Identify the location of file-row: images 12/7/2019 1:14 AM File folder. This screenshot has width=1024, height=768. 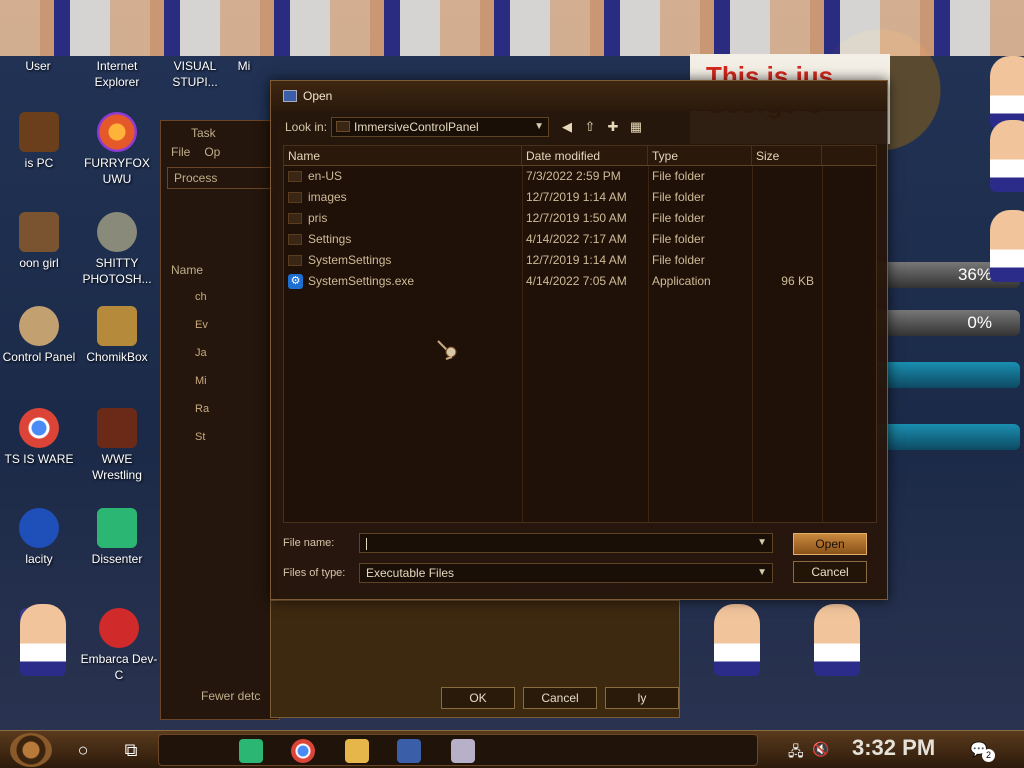
(580, 197).